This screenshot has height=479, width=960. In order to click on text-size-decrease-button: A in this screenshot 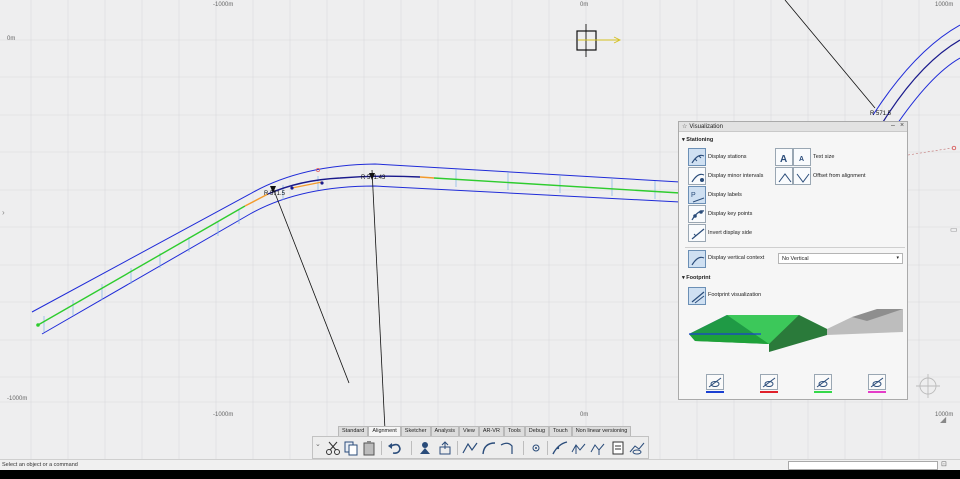, I will do `click(784, 157)`.